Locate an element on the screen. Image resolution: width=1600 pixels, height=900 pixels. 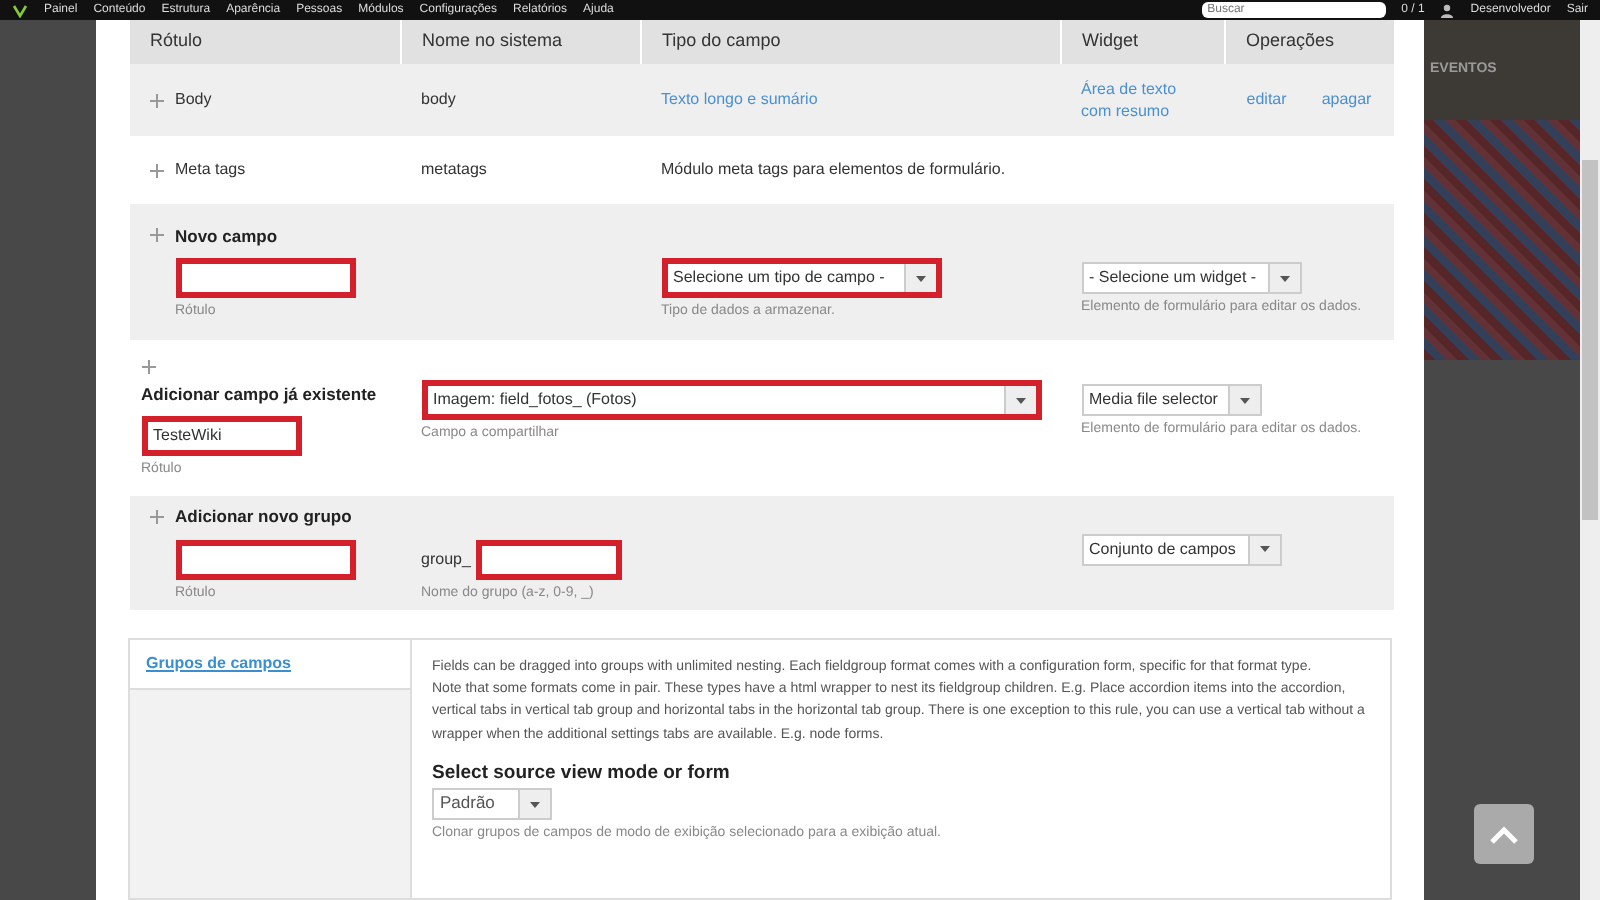
logo-icon is located at coordinates (20, 10).